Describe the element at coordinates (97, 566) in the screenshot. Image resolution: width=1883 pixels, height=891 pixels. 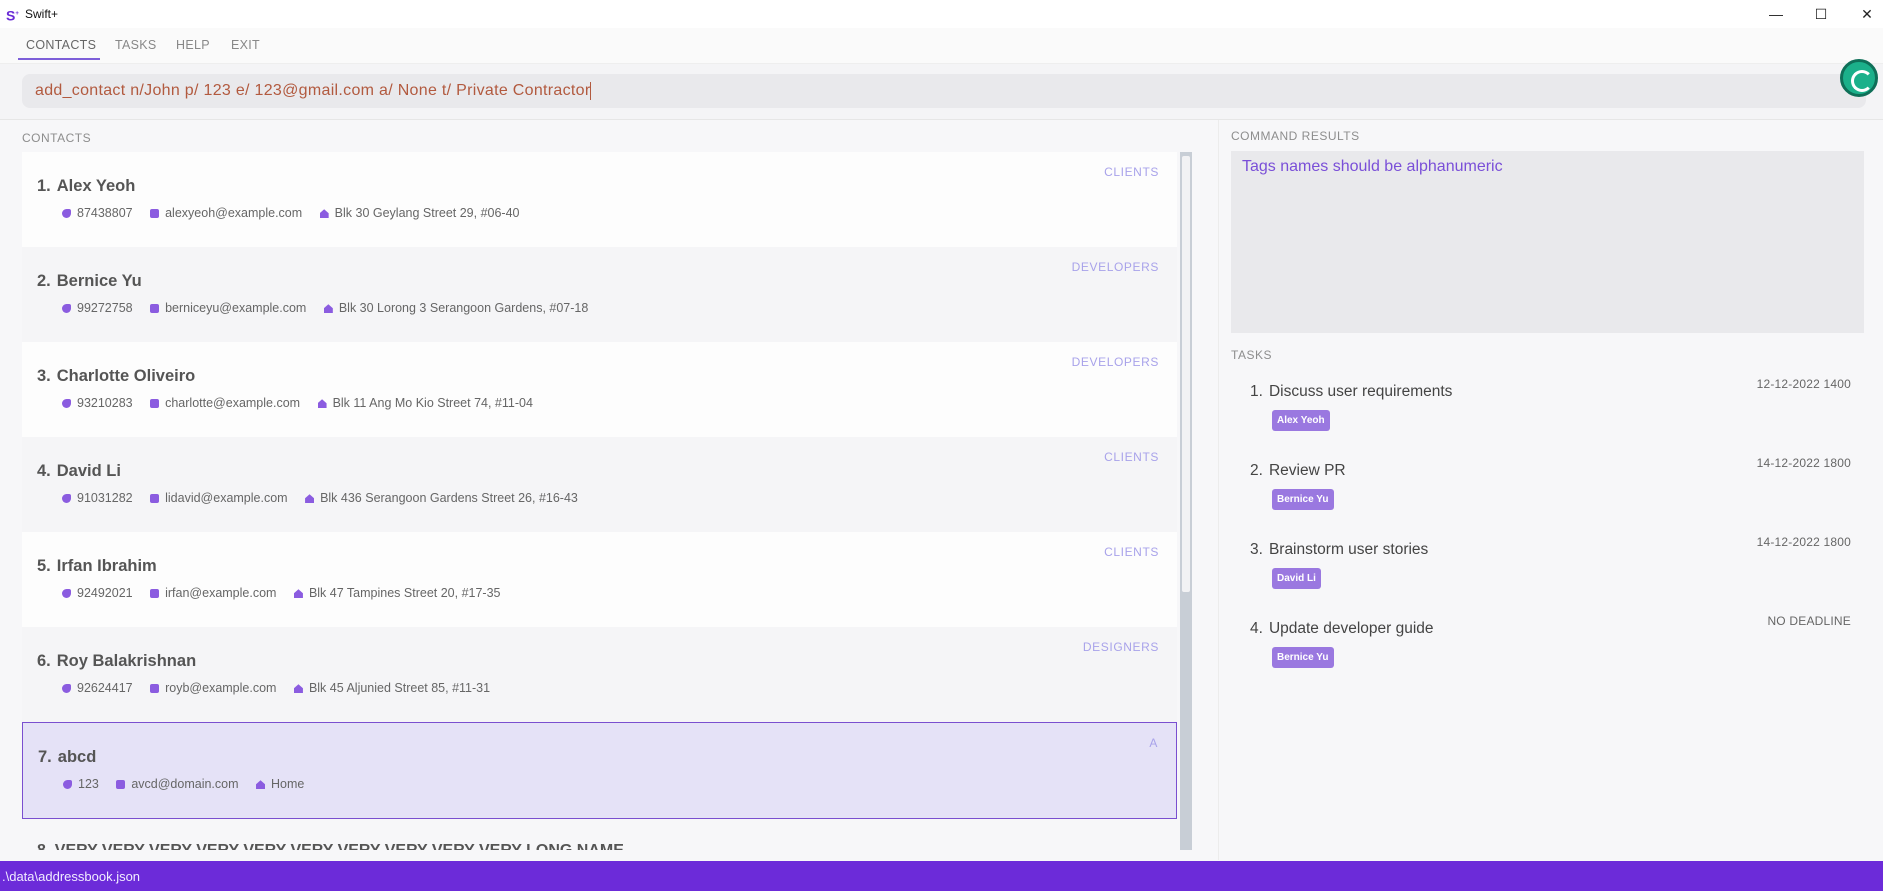
I see `contact-name: 5. Irfan Ibrahim` at that location.